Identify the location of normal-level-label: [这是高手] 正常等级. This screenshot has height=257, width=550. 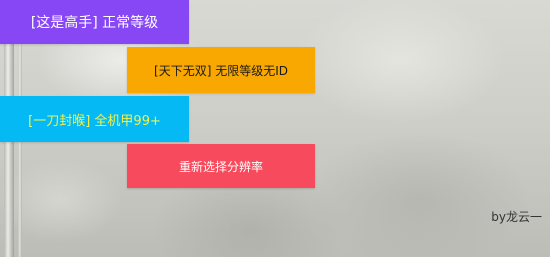
(94, 23).